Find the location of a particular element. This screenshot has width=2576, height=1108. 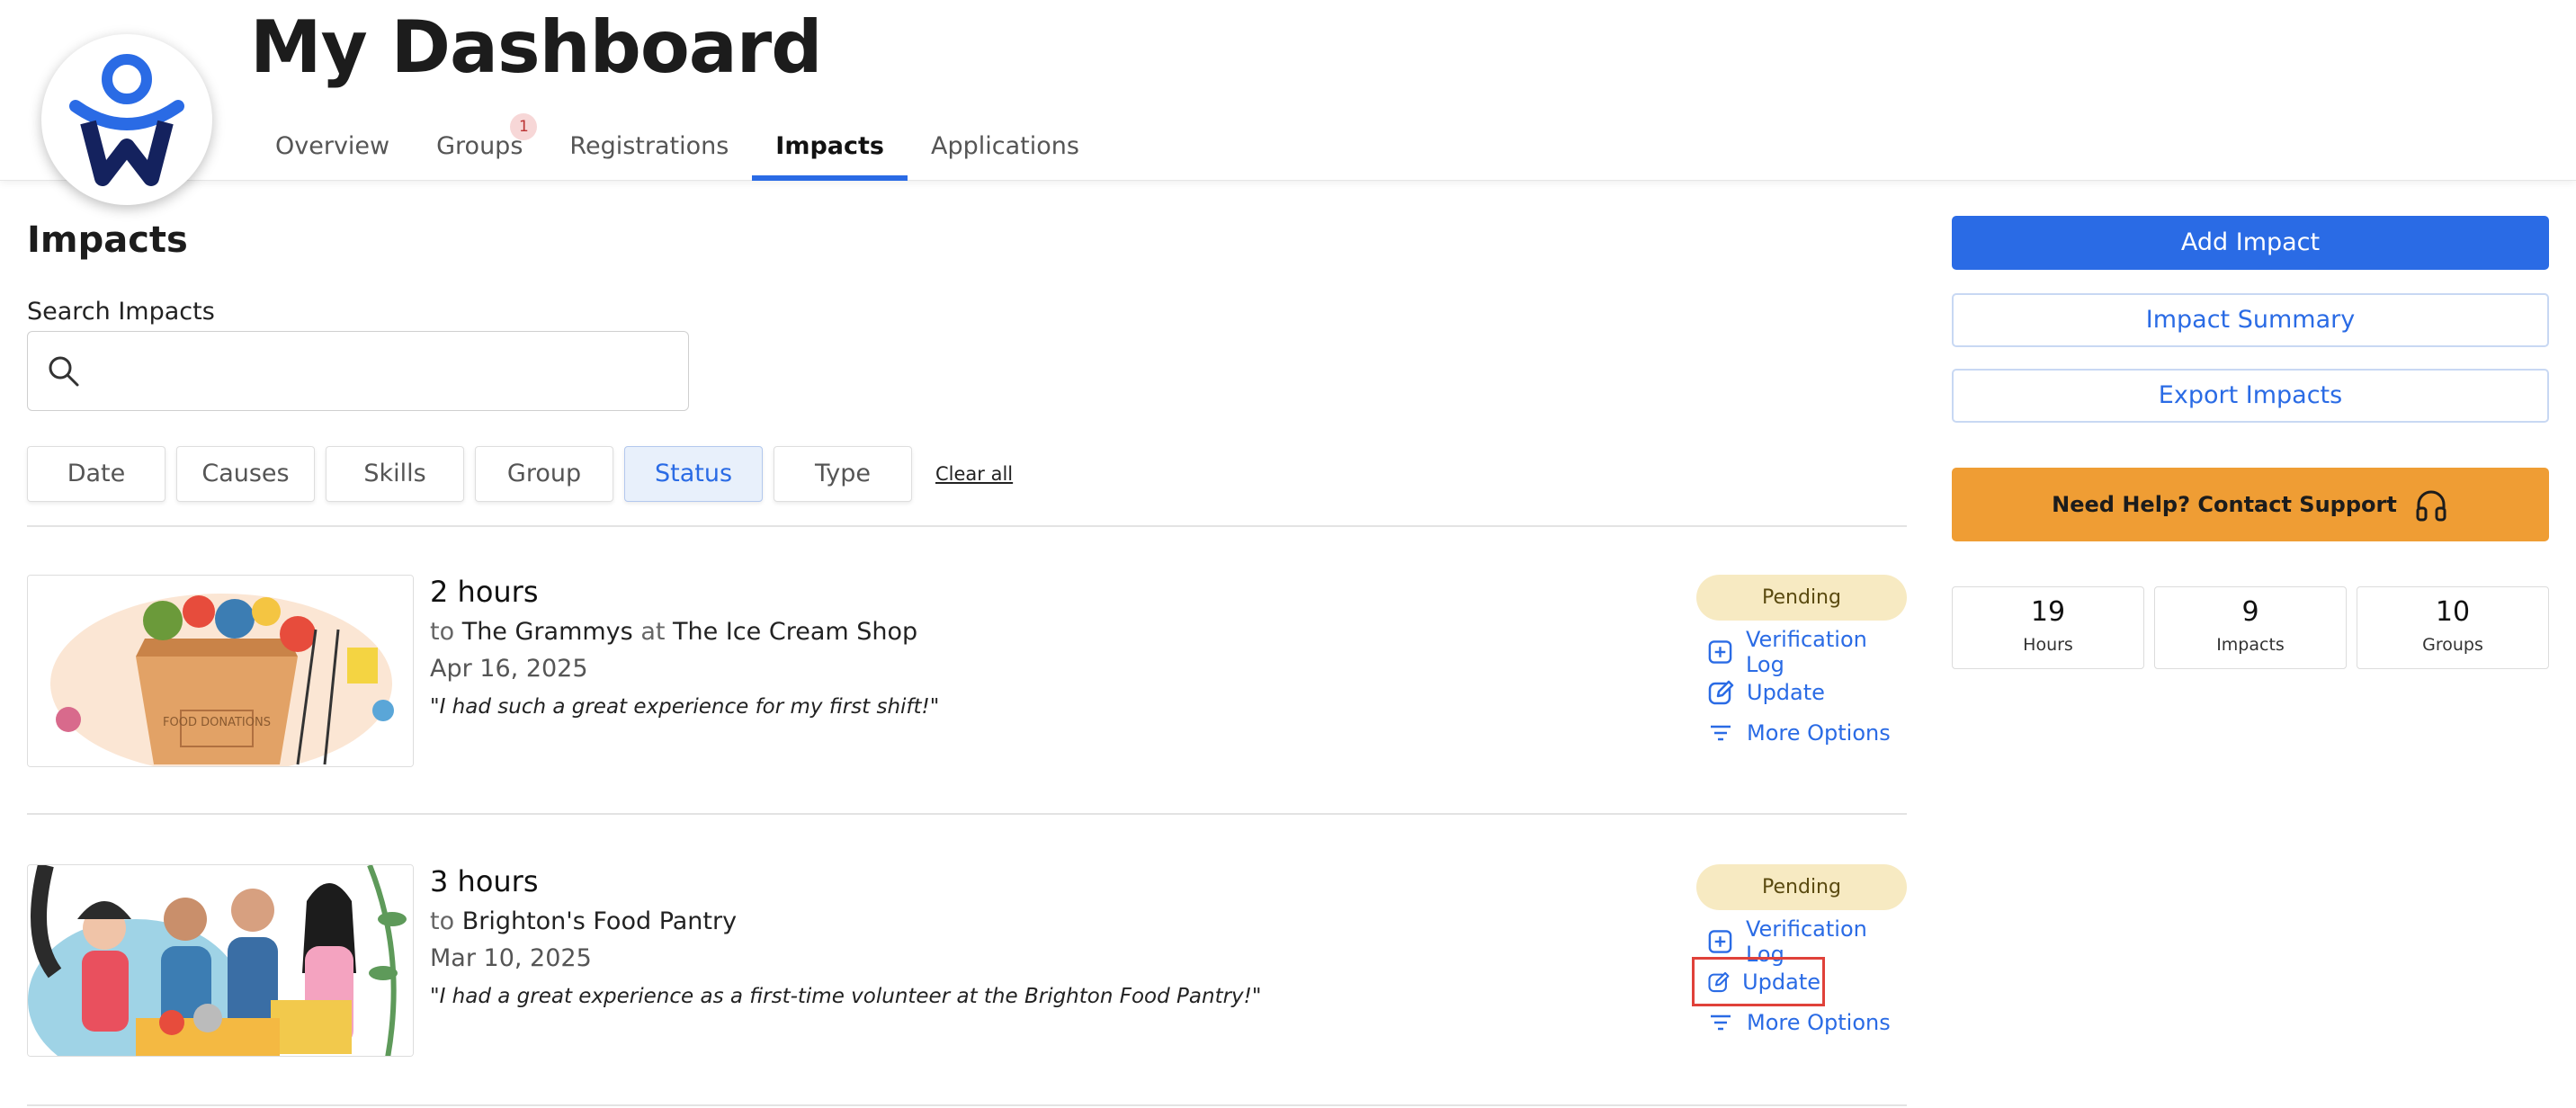

tab-label: Impacts is located at coordinates (830, 146).